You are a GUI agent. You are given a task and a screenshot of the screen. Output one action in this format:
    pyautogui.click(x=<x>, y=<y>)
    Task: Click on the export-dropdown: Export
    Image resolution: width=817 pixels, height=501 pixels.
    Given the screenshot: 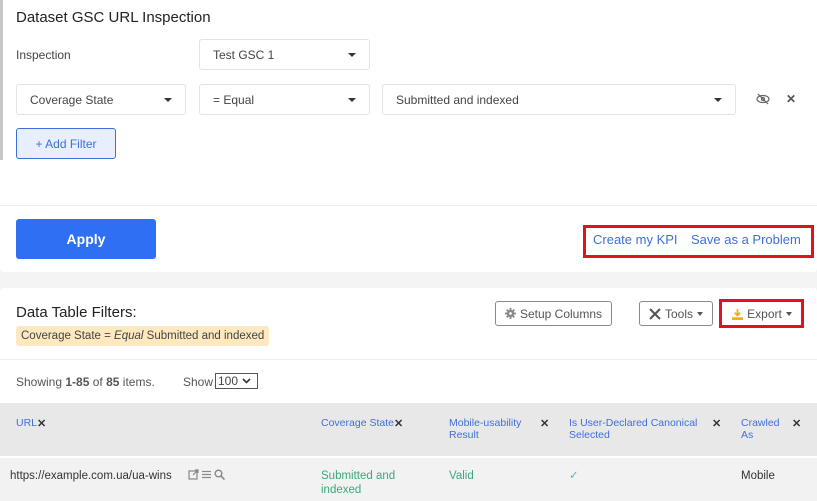 What is the action you would take?
    pyautogui.click(x=762, y=314)
    